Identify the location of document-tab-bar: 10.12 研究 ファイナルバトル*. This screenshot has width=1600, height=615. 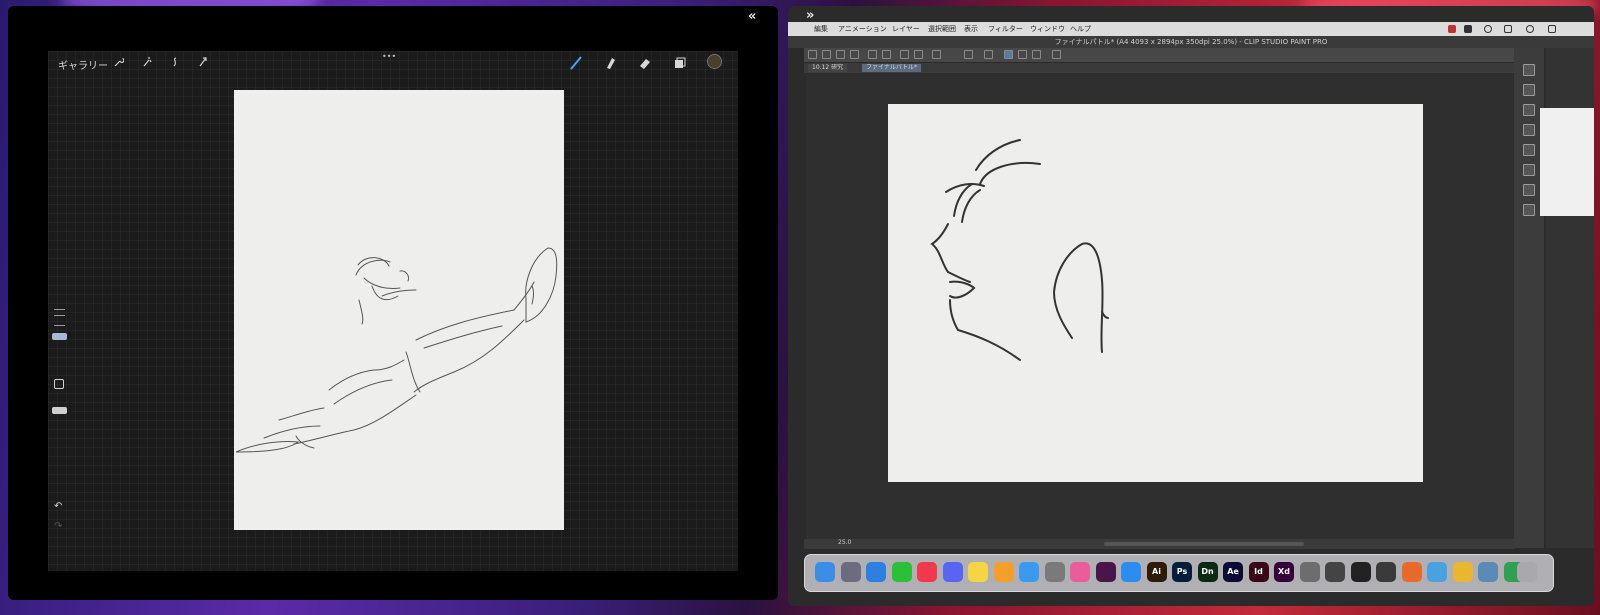
(1159, 68).